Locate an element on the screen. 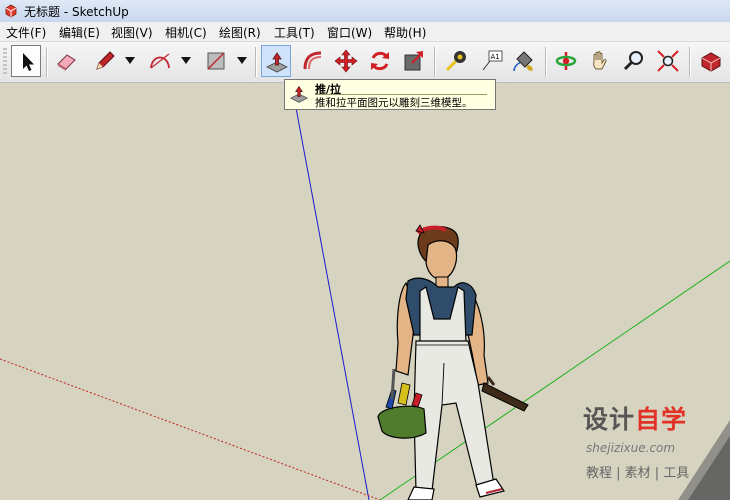  move-arrows-icon is located at coordinates (346, 61).